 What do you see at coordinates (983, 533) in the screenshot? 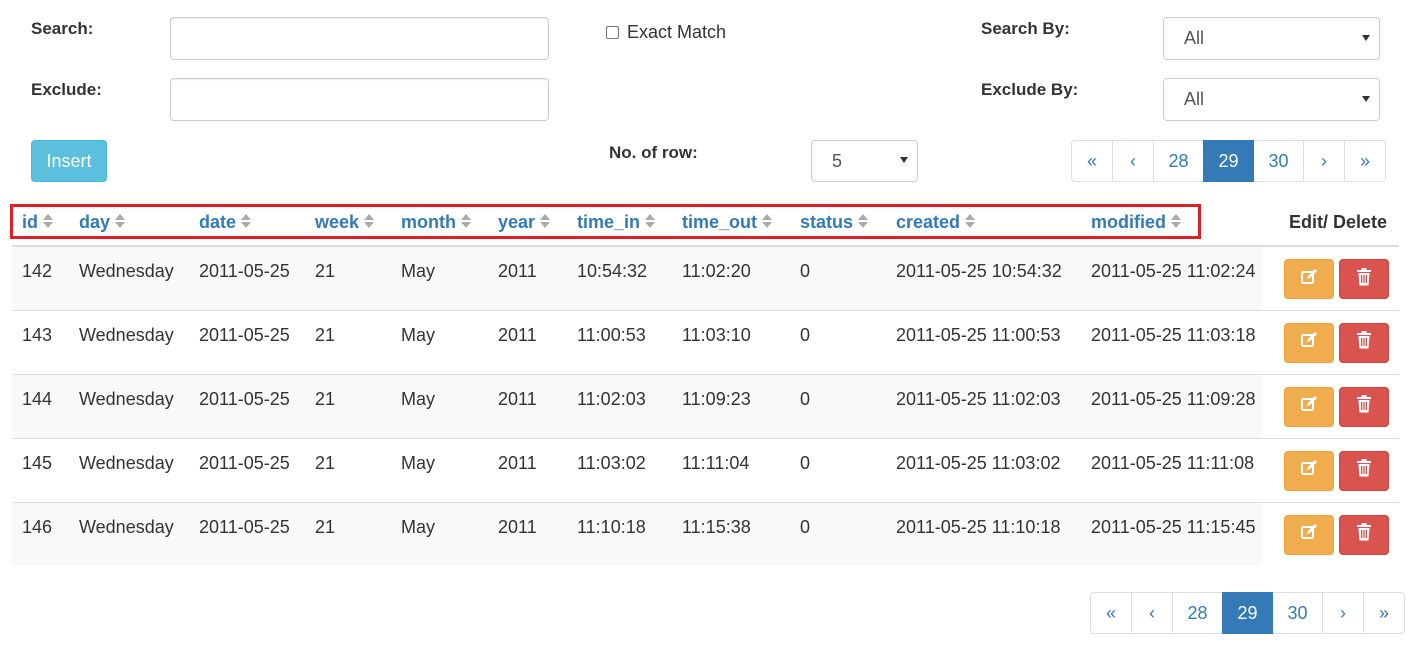
I see `cell-created: 2011-05-25 11:10:18` at bounding box center [983, 533].